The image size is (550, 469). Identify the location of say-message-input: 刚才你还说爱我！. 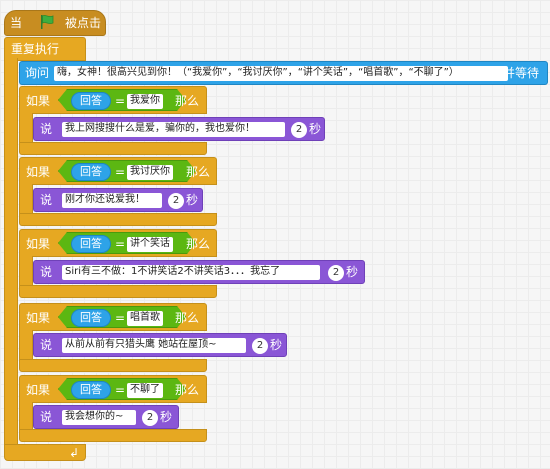
(112, 200).